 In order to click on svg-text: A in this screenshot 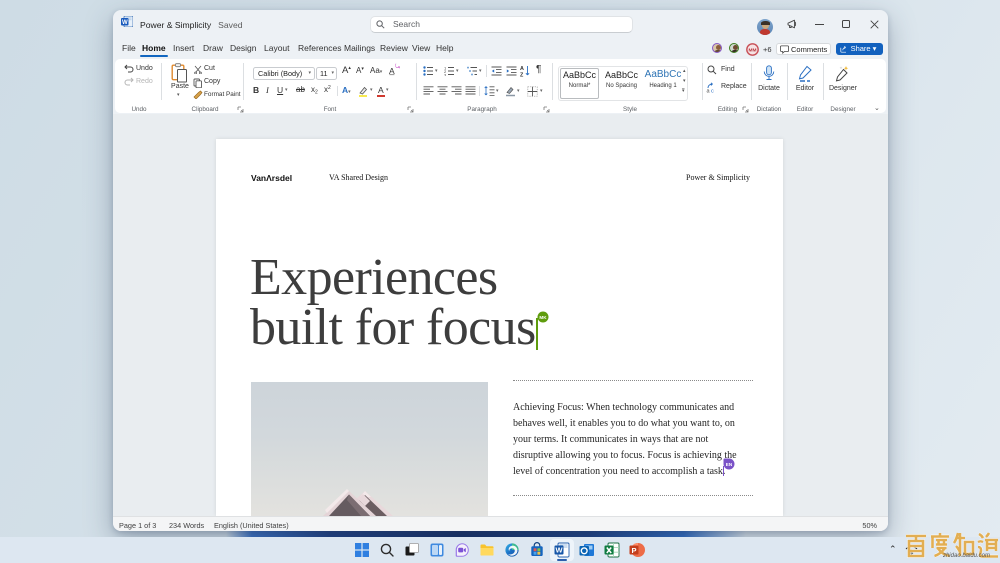, I will do `click(522, 69)`.